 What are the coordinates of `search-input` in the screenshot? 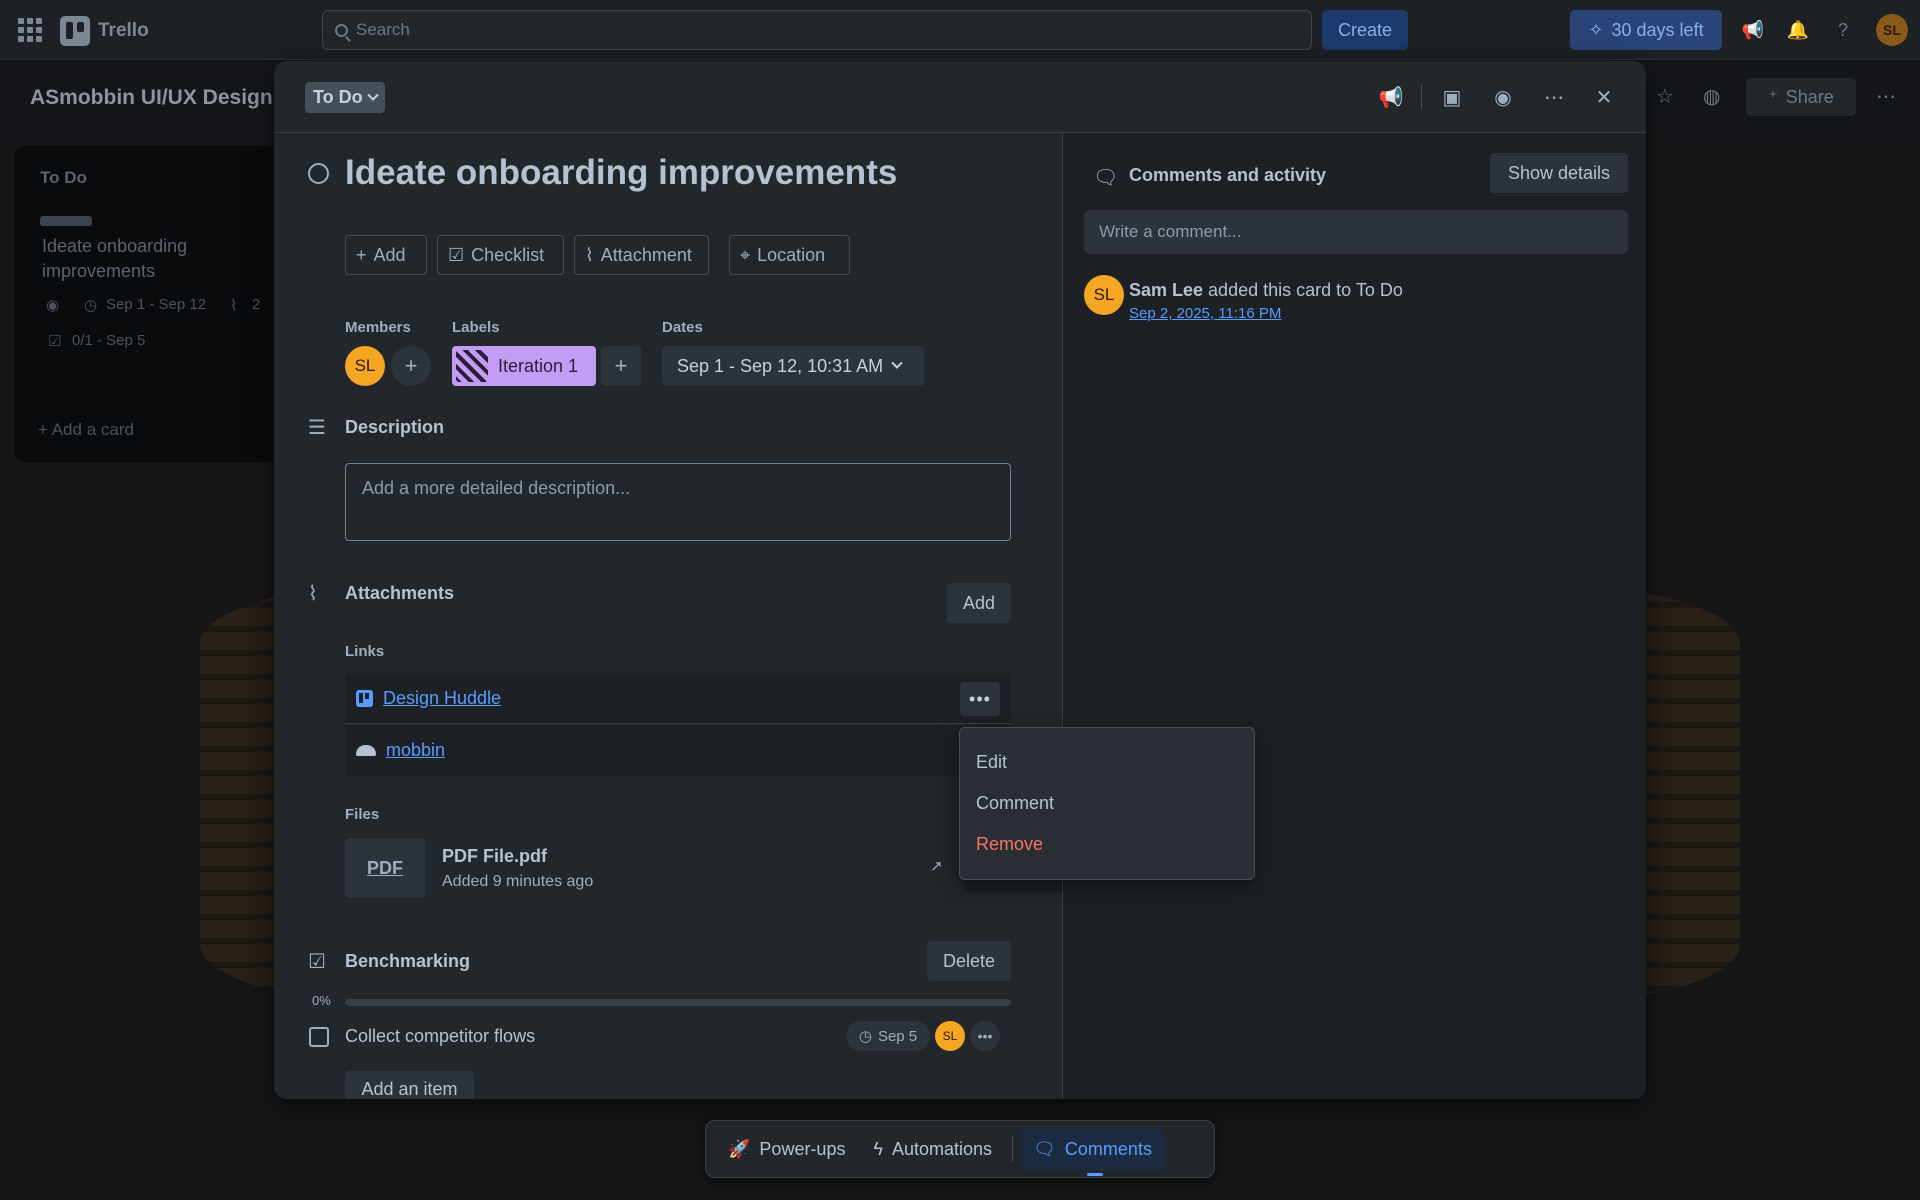 It's located at (806, 30).